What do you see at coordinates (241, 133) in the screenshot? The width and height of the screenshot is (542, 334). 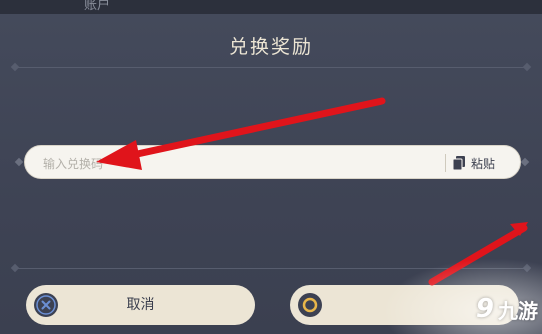 I see `red-arrow-main` at bounding box center [241, 133].